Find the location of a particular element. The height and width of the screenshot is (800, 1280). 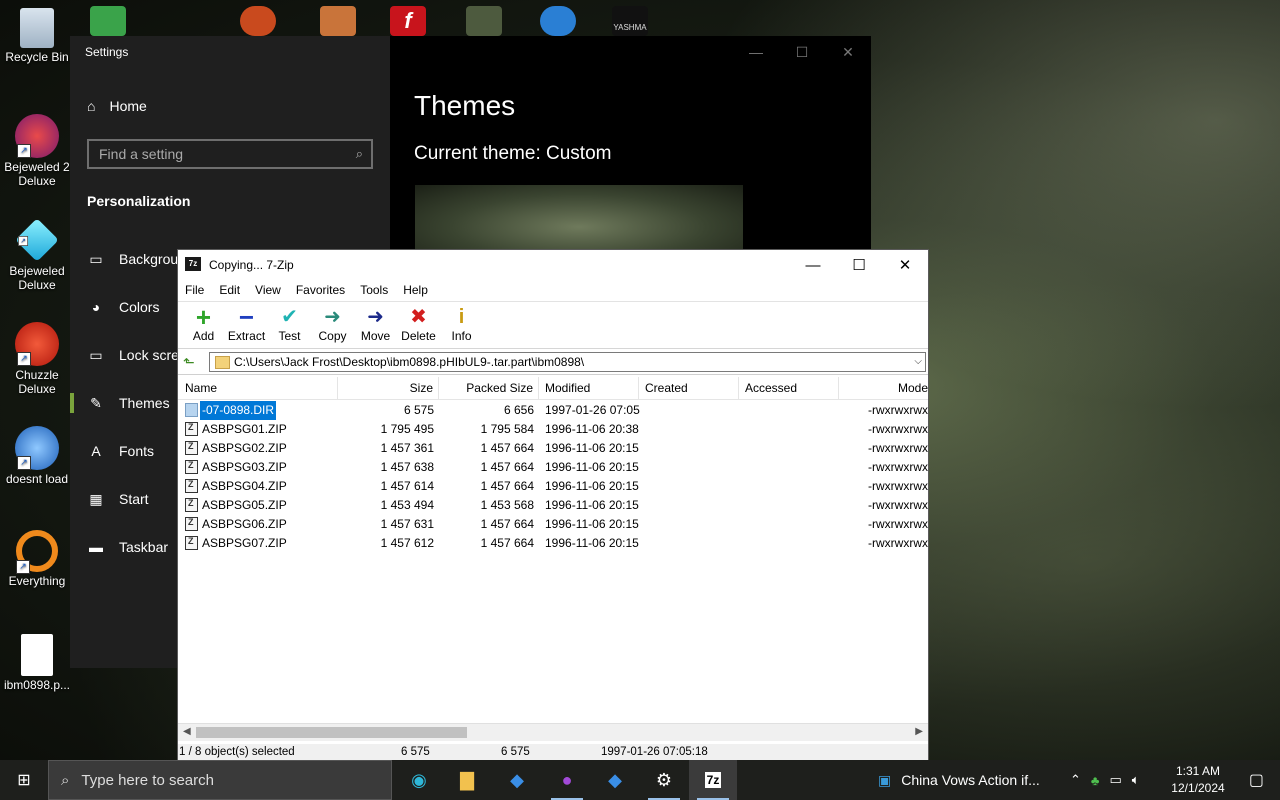

delete-button: ✖ Delete is located at coordinates (418, 325).